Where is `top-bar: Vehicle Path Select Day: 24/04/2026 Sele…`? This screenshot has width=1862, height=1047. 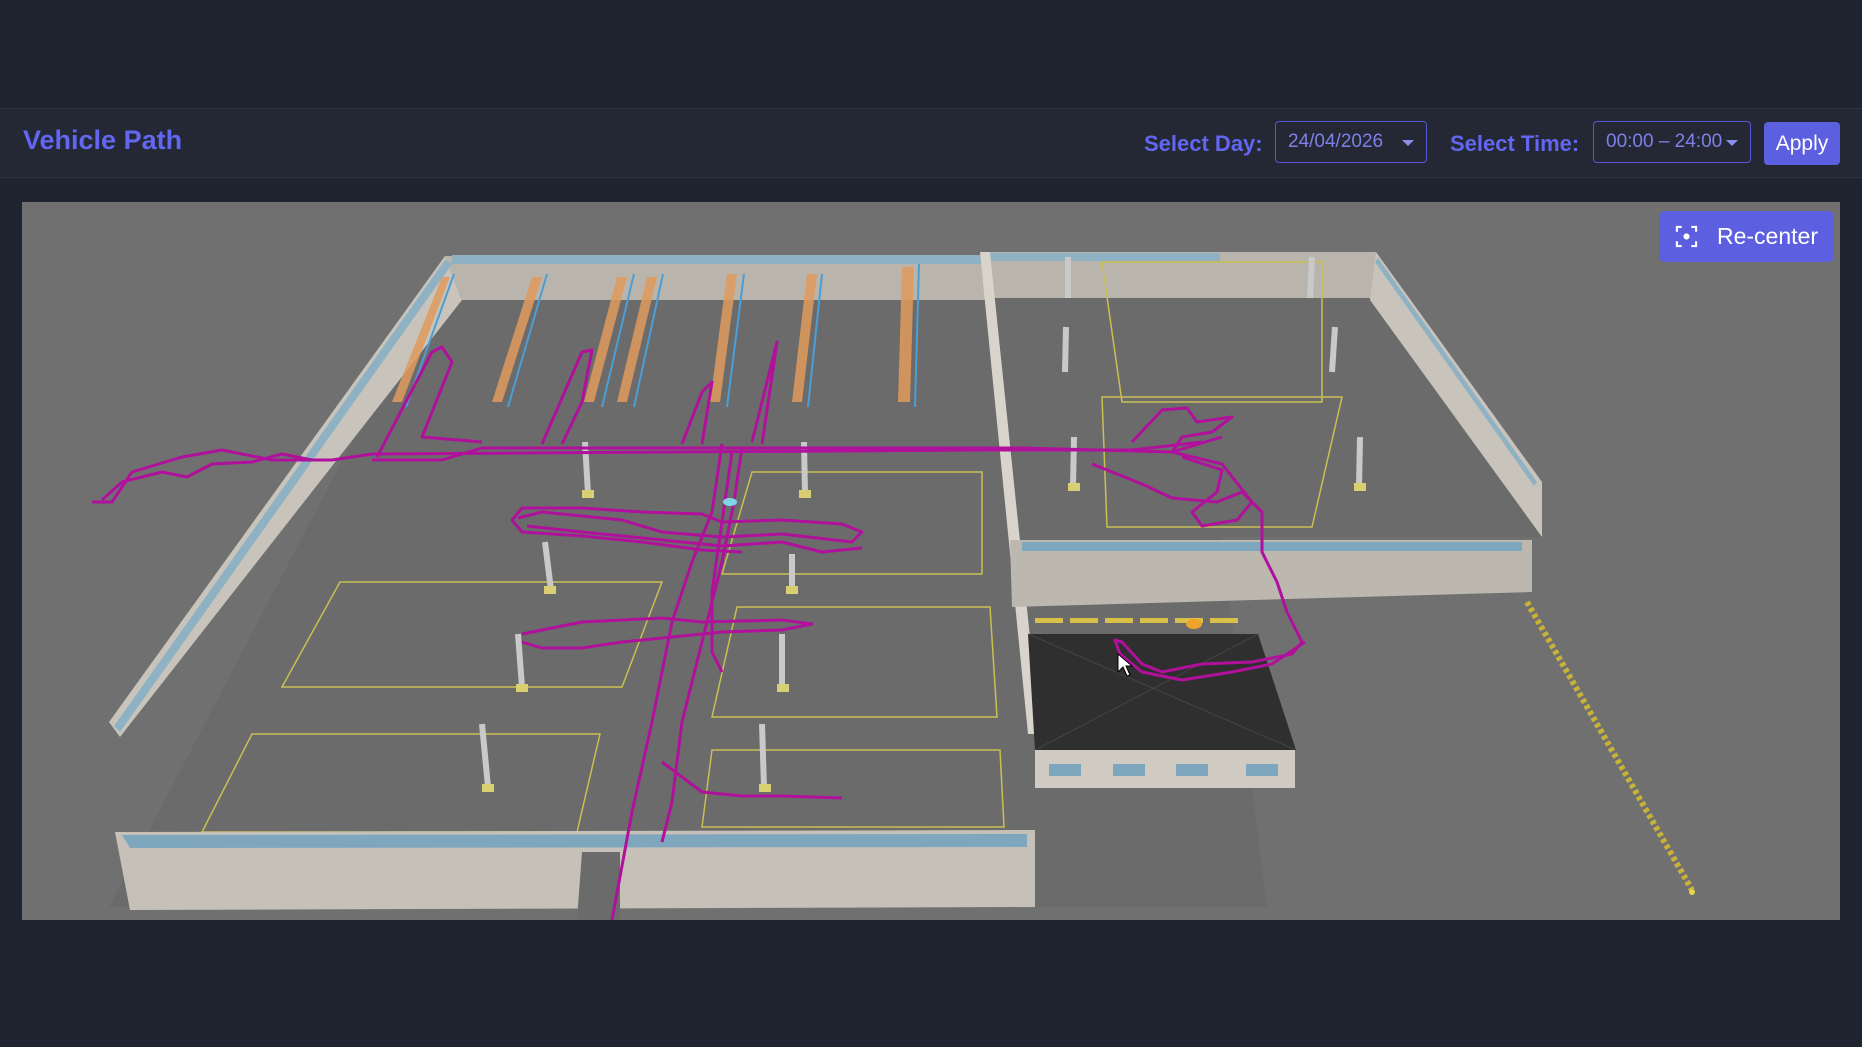 top-bar: Vehicle Path Select Day: 24/04/2026 Sele… is located at coordinates (931, 143).